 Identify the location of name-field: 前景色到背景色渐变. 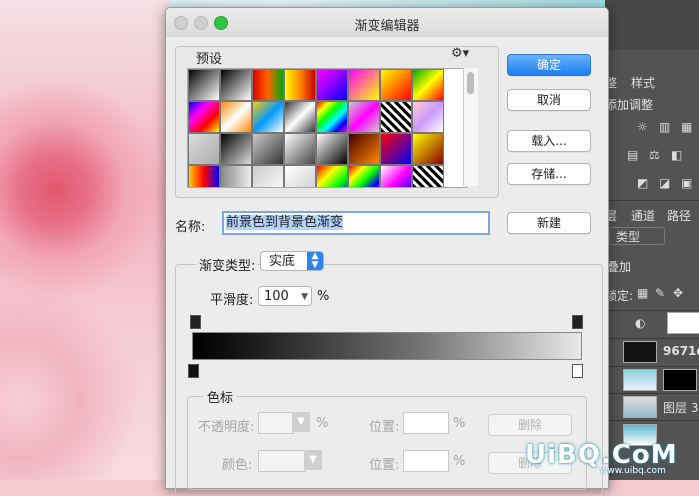
(356, 223).